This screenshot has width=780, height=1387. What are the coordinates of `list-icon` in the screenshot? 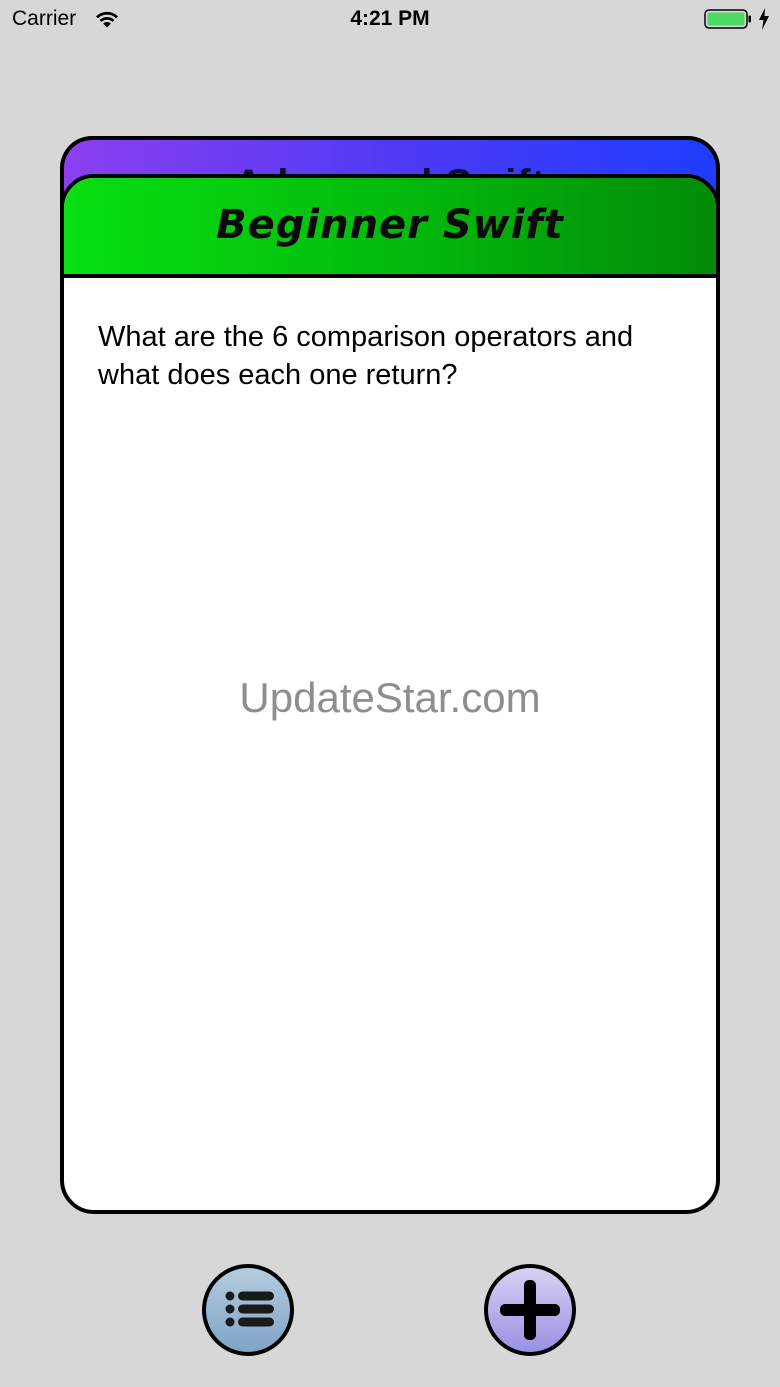 It's located at (249, 1309).